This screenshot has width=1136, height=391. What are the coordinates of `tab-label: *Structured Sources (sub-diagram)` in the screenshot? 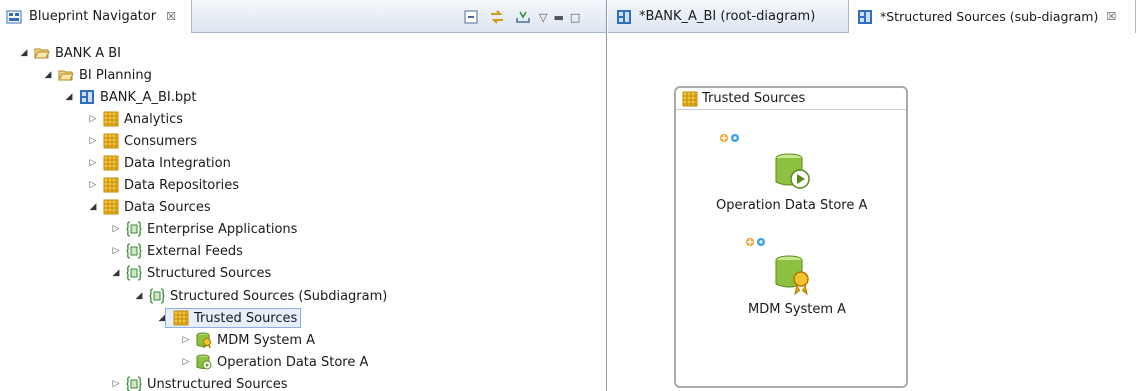 It's located at (989, 16).